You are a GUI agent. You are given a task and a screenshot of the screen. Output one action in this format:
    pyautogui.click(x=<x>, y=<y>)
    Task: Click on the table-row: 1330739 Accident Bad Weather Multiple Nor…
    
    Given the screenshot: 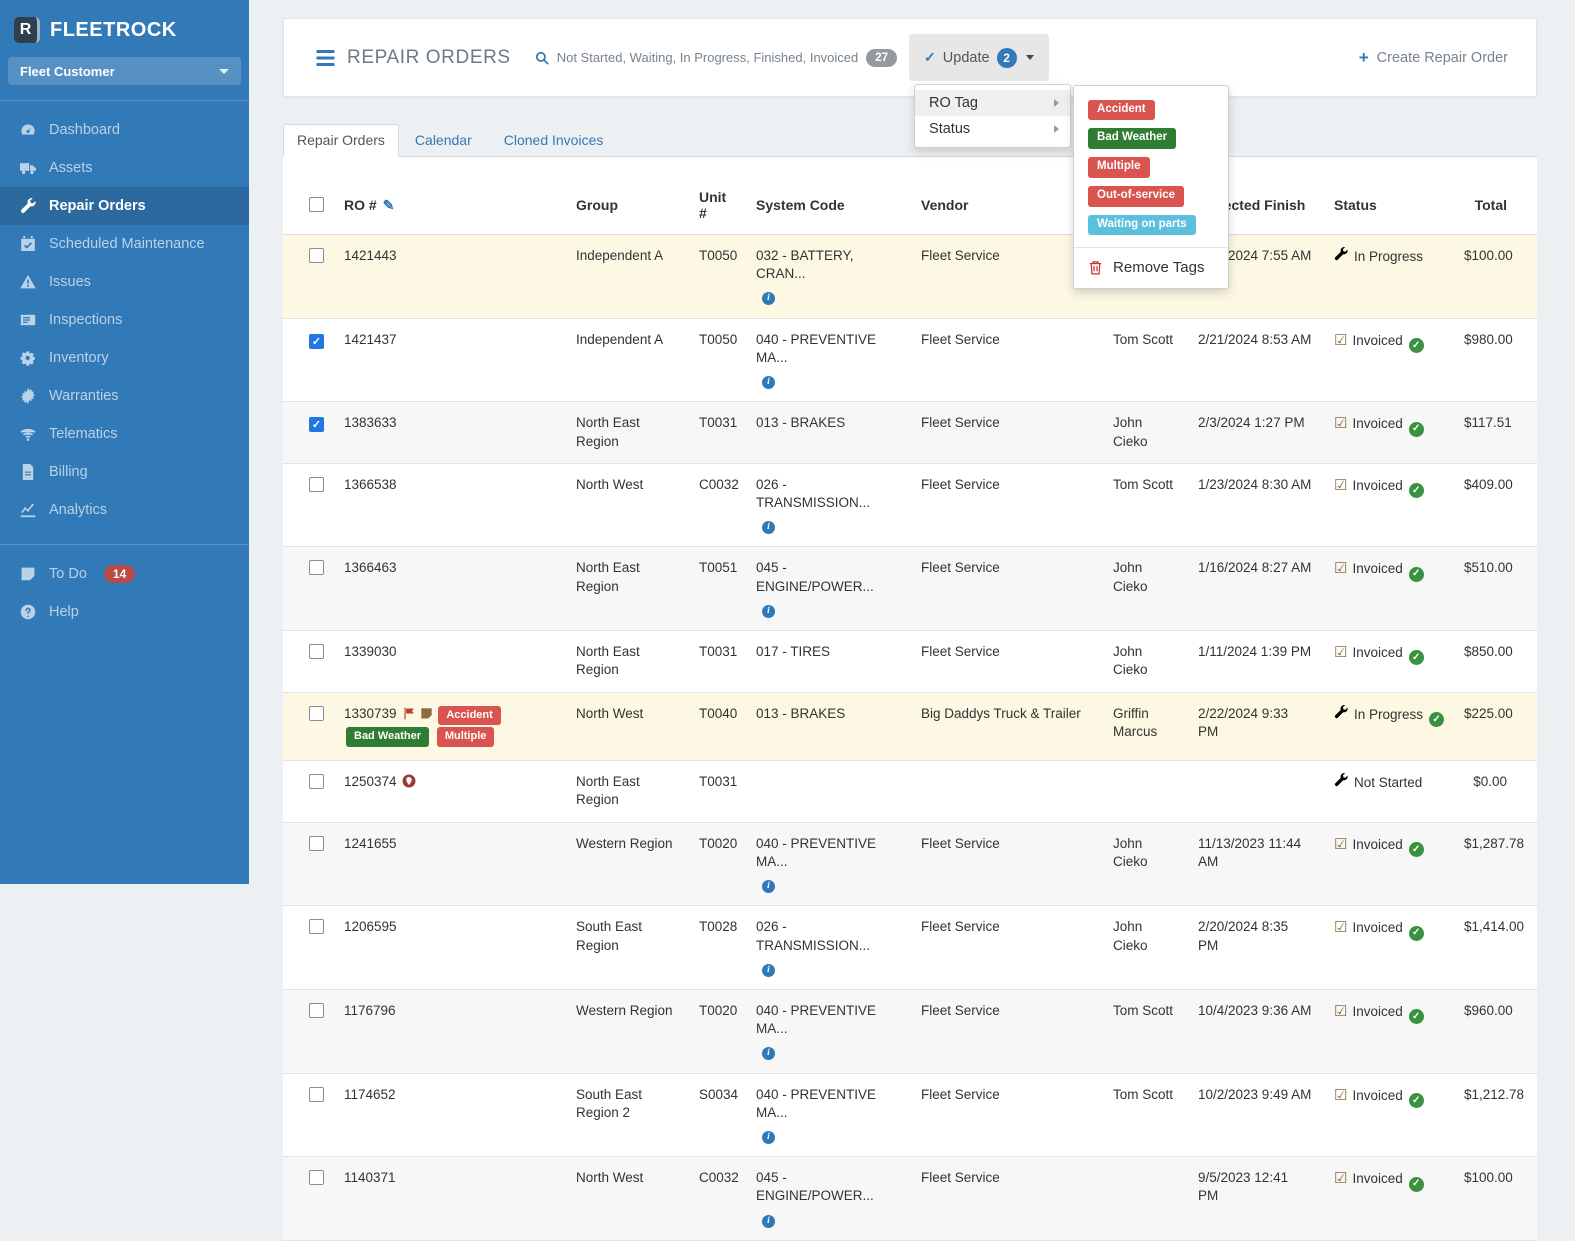 What is the action you would take?
    pyautogui.click(x=910, y=727)
    